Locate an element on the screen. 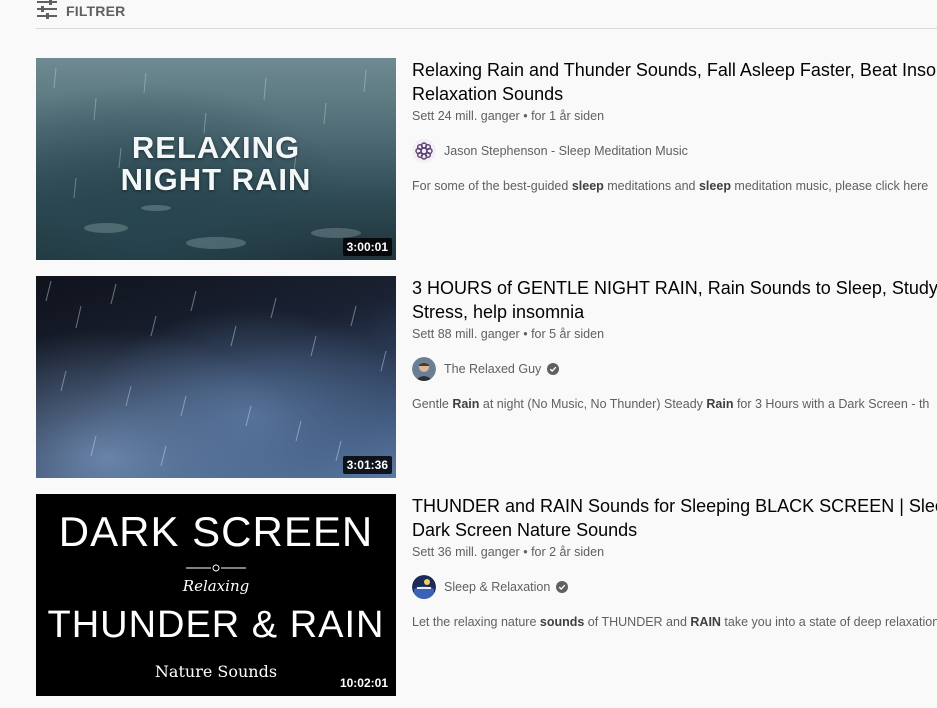 This screenshot has height=708, width=937. view-count: Sett 24 mill. ganger is located at coordinates (466, 116).